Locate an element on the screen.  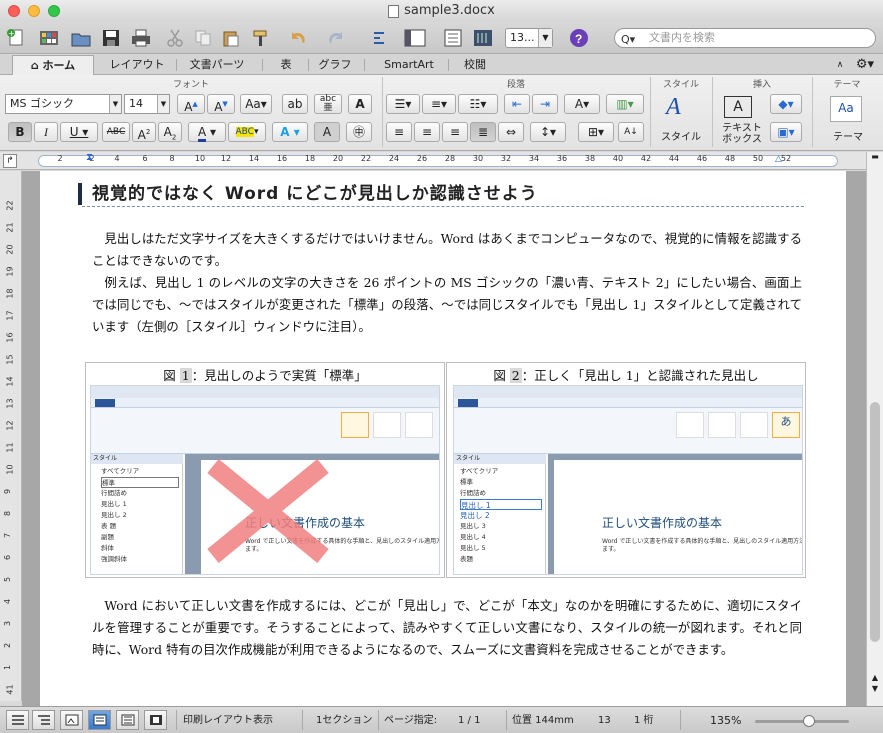
draft-view-icon is located at coordinates (17, 720).